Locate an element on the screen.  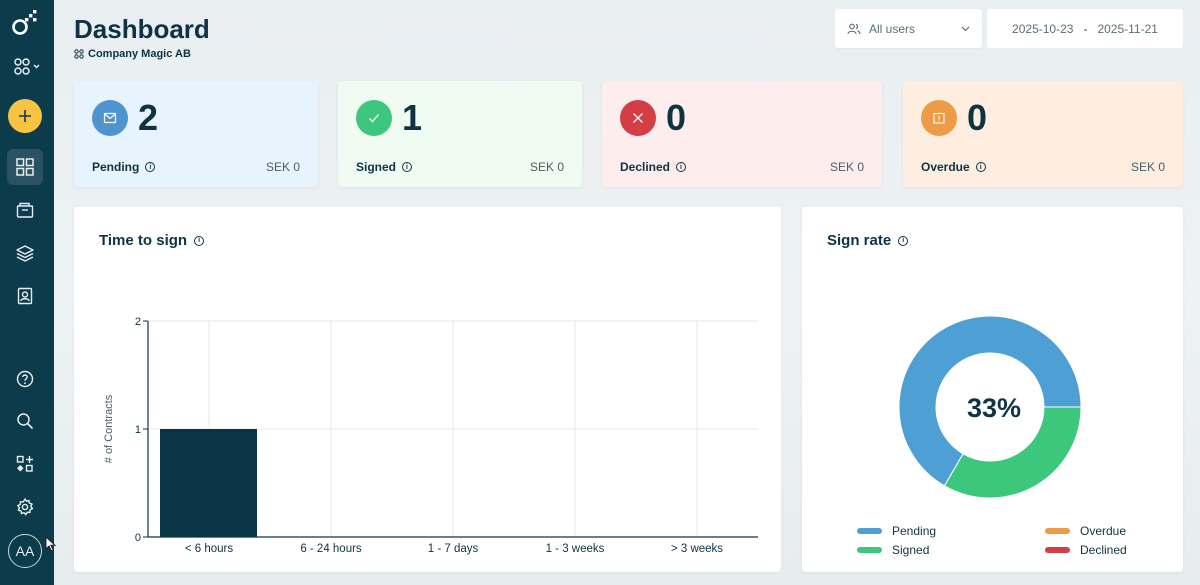
date-from: 2025-10-23 is located at coordinates (1042, 29).